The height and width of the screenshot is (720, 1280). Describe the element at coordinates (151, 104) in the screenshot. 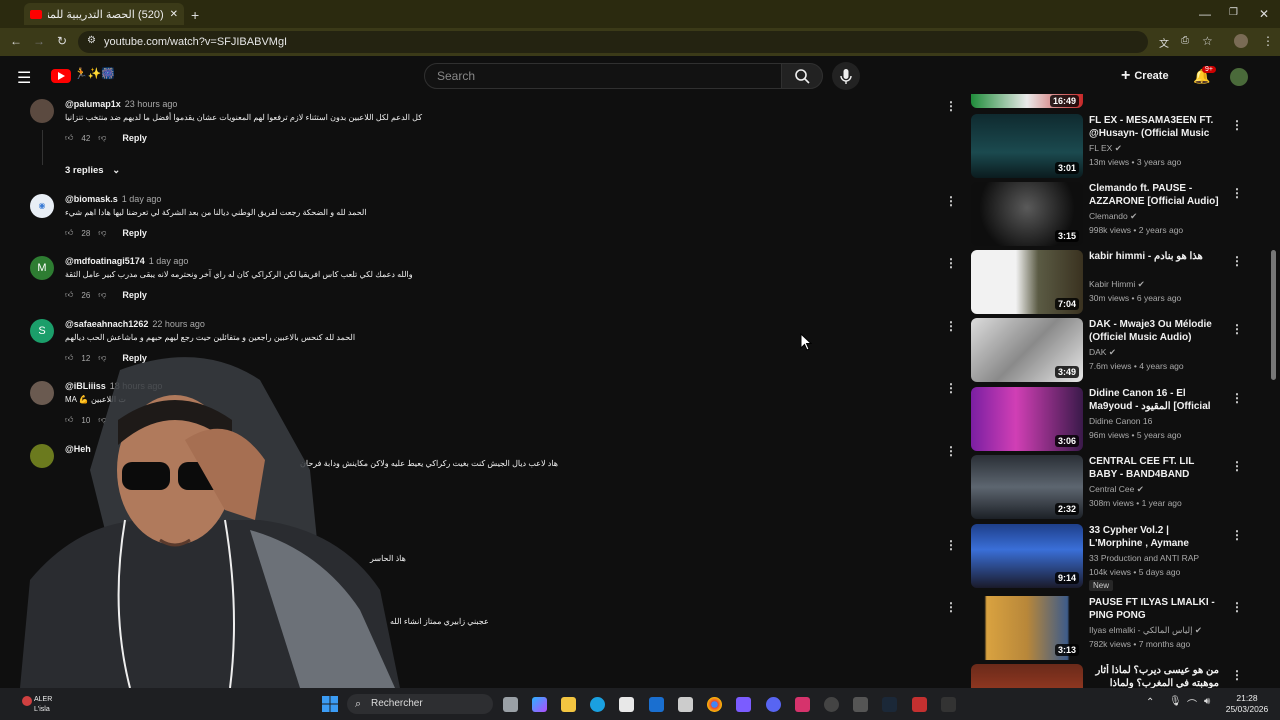

I see `comment-time: 23 hours ago` at that location.